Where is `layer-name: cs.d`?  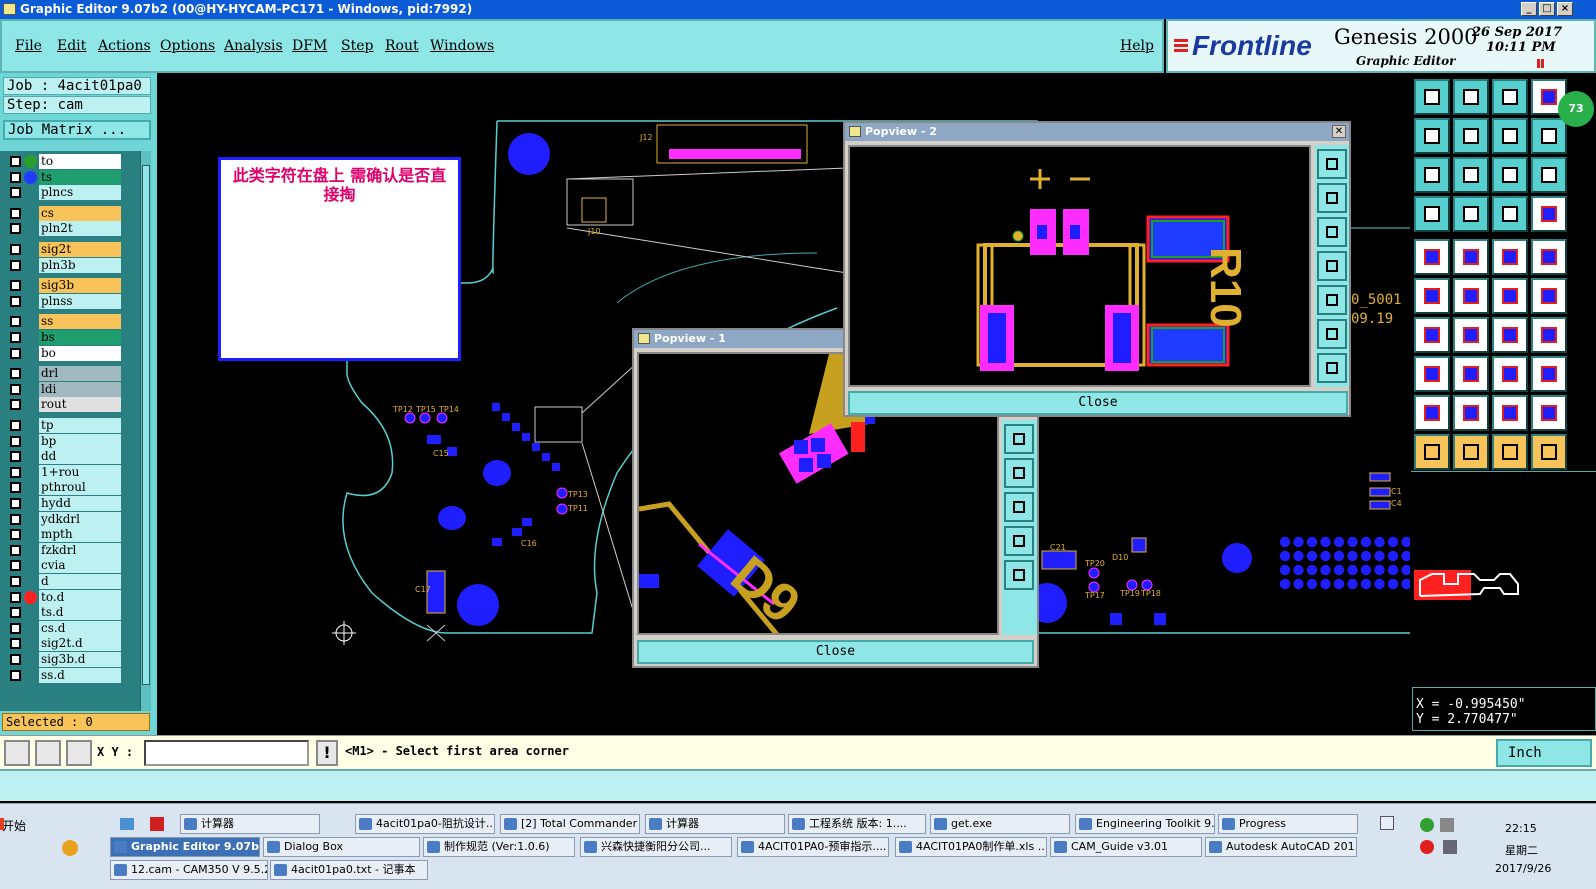
layer-name: cs.d is located at coordinates (80, 628).